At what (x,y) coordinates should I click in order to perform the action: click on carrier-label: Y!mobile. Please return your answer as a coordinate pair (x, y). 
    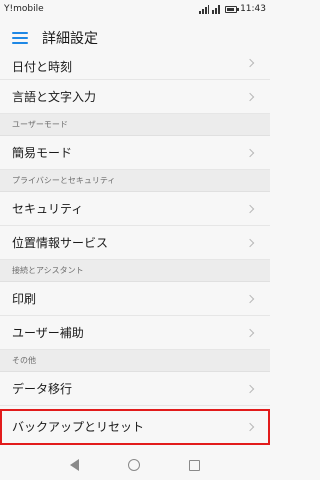
    Looking at the image, I should click on (24, 9).